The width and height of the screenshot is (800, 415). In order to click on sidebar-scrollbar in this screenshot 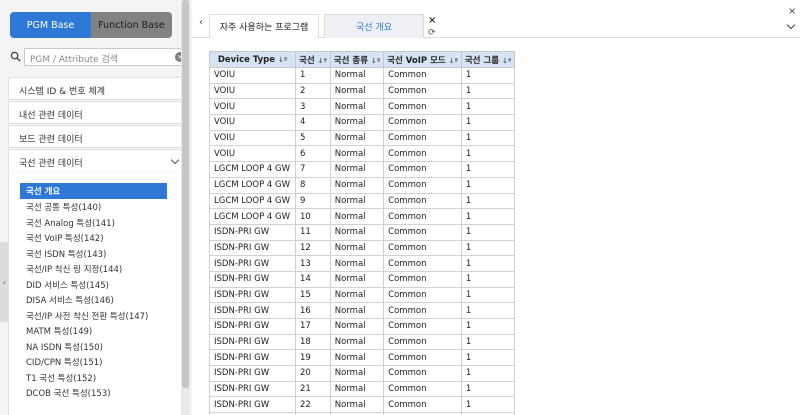, I will do `click(185, 207)`.